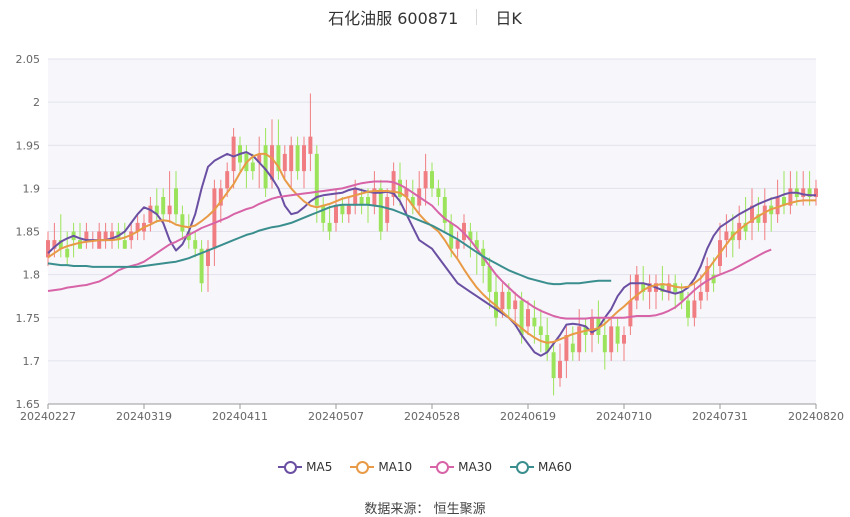 This screenshot has height=517, width=850. I want to click on x-tick-label: 20240820, so click(816, 416).